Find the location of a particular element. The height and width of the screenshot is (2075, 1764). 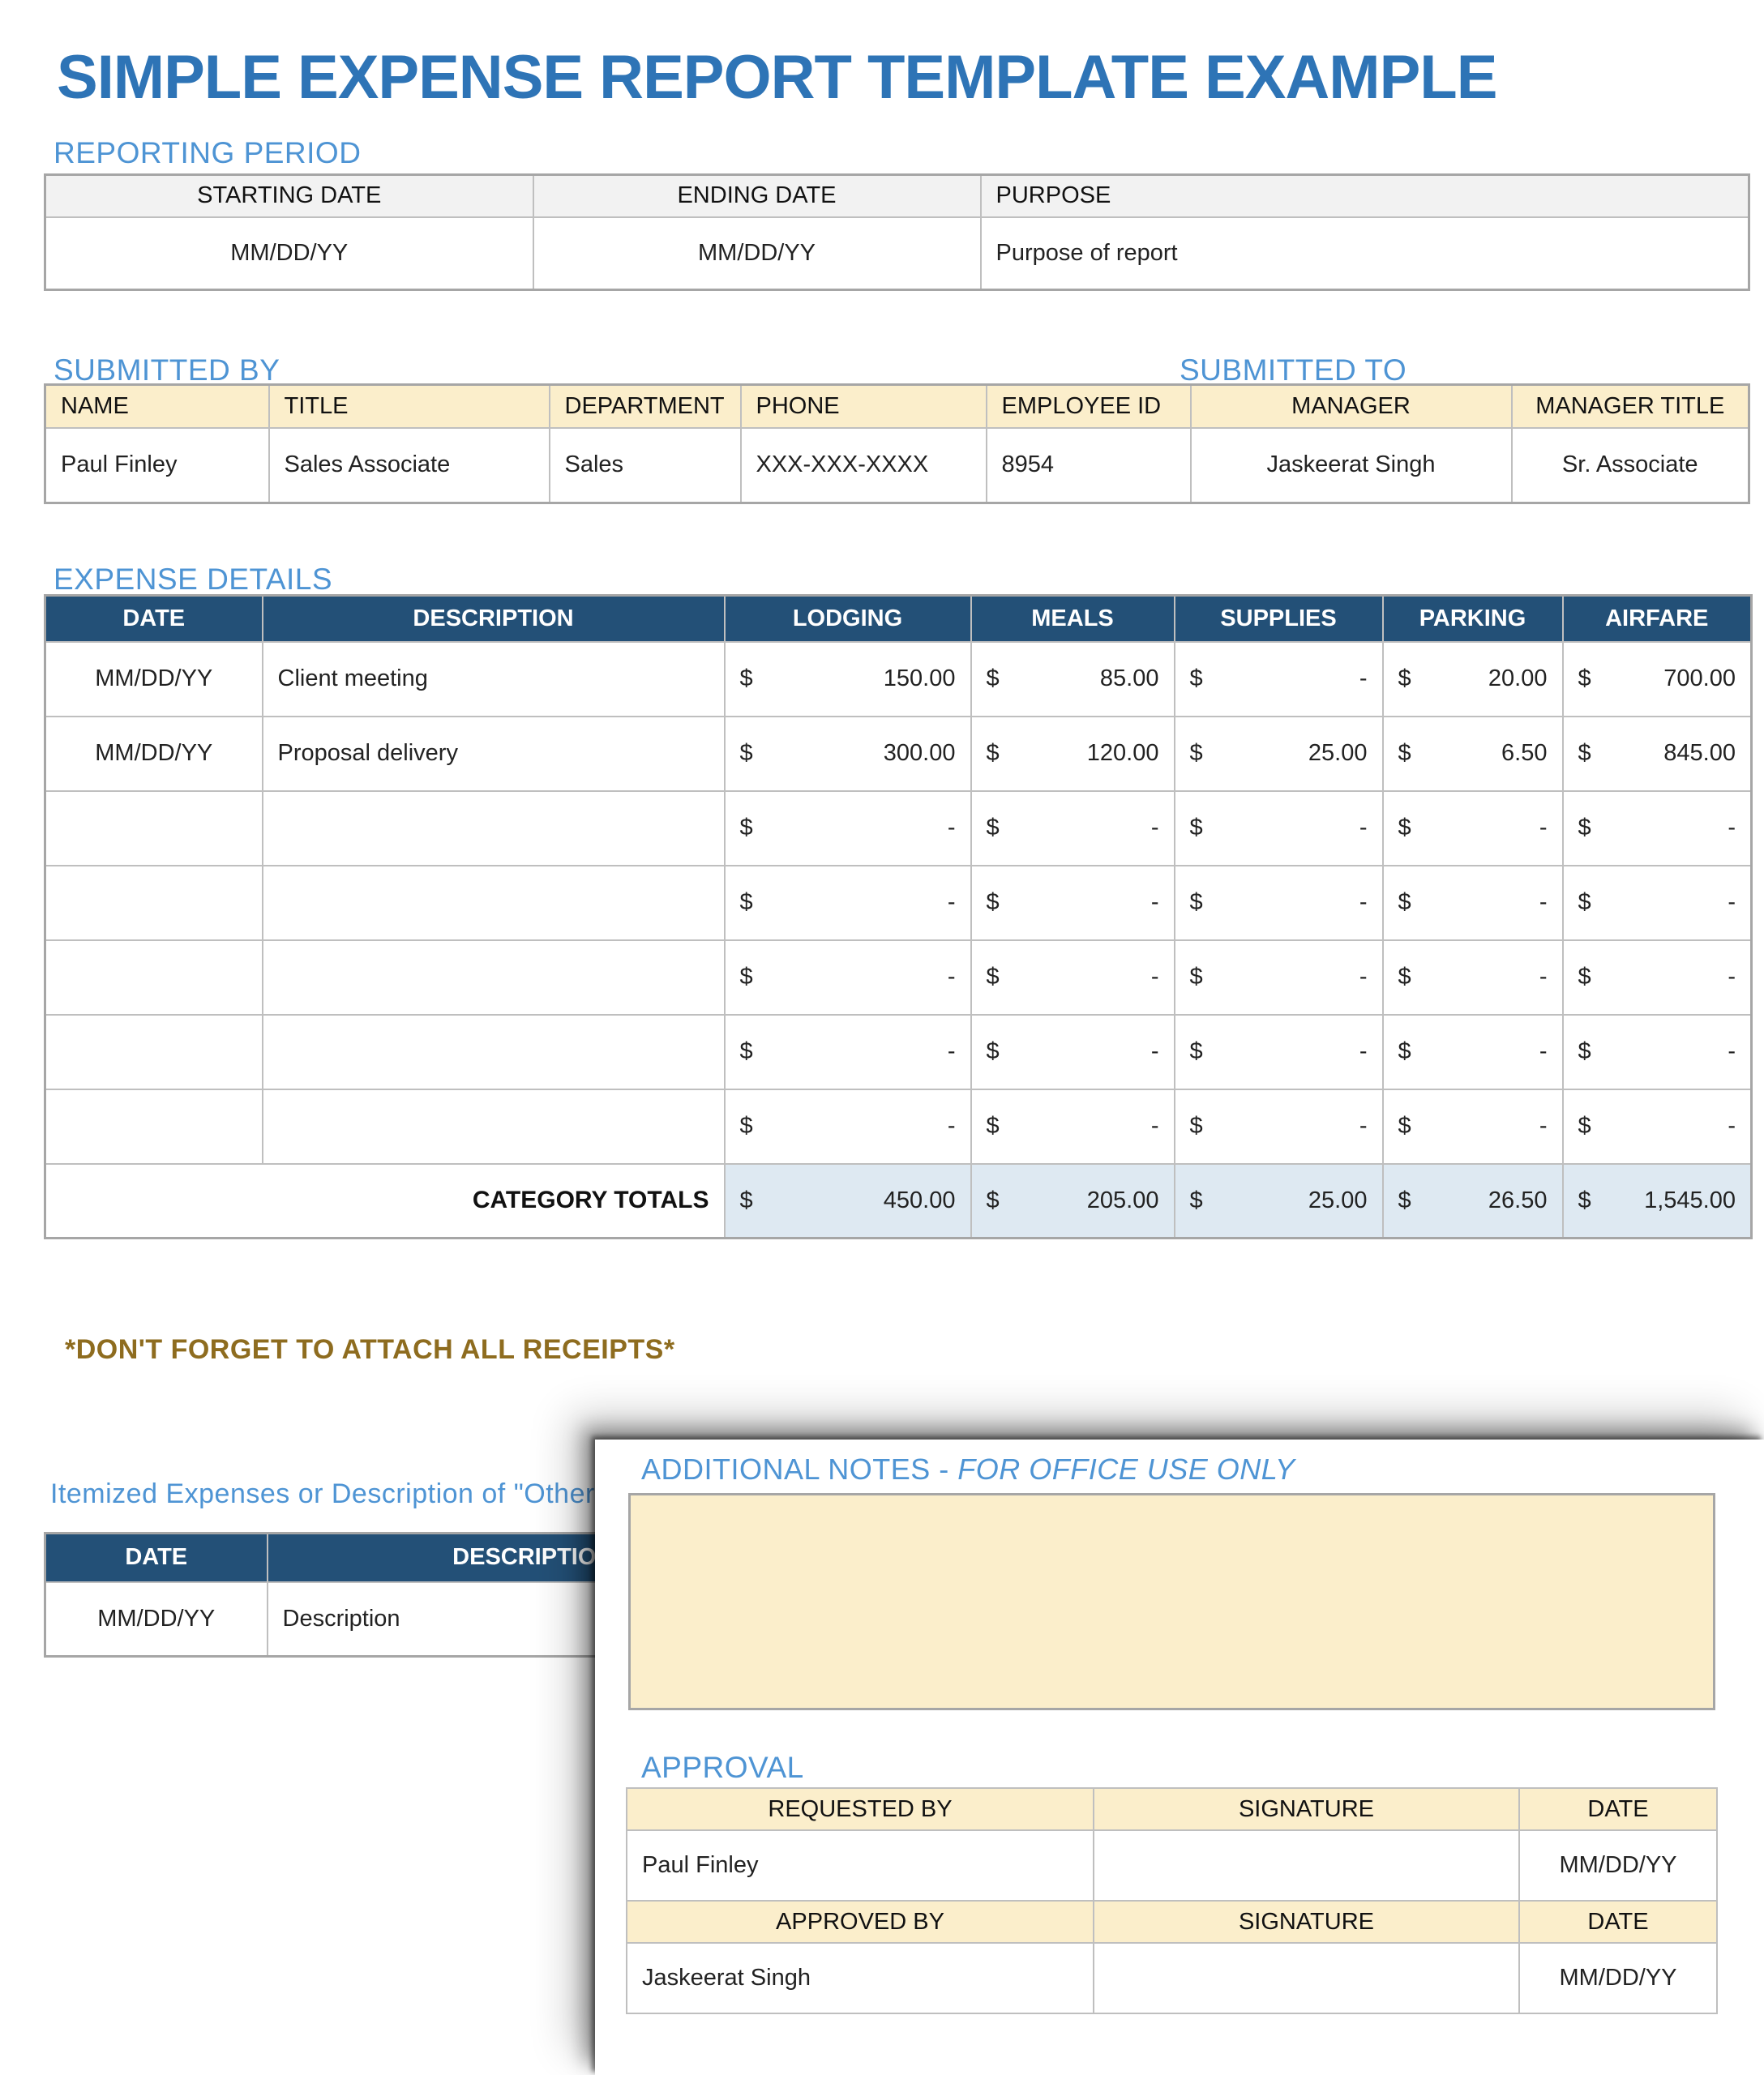

title-header: TITLE is located at coordinates (409, 406).